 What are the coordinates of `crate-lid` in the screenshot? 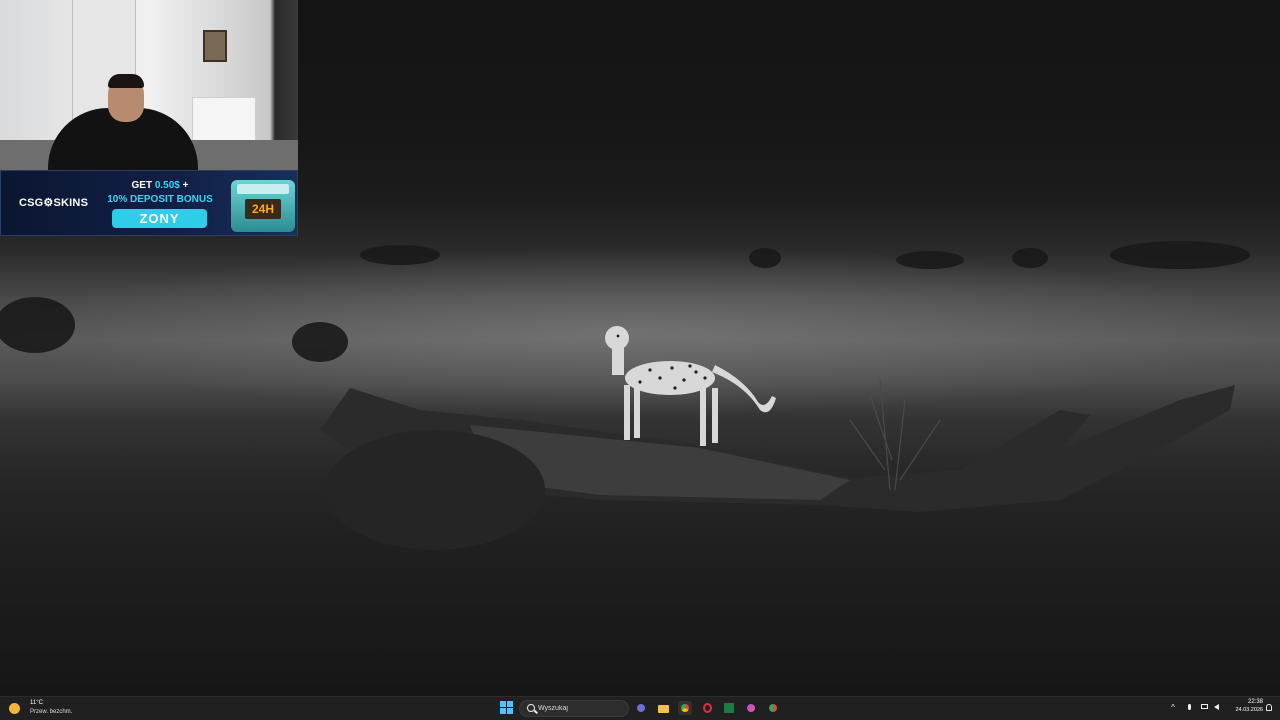 It's located at (263, 189).